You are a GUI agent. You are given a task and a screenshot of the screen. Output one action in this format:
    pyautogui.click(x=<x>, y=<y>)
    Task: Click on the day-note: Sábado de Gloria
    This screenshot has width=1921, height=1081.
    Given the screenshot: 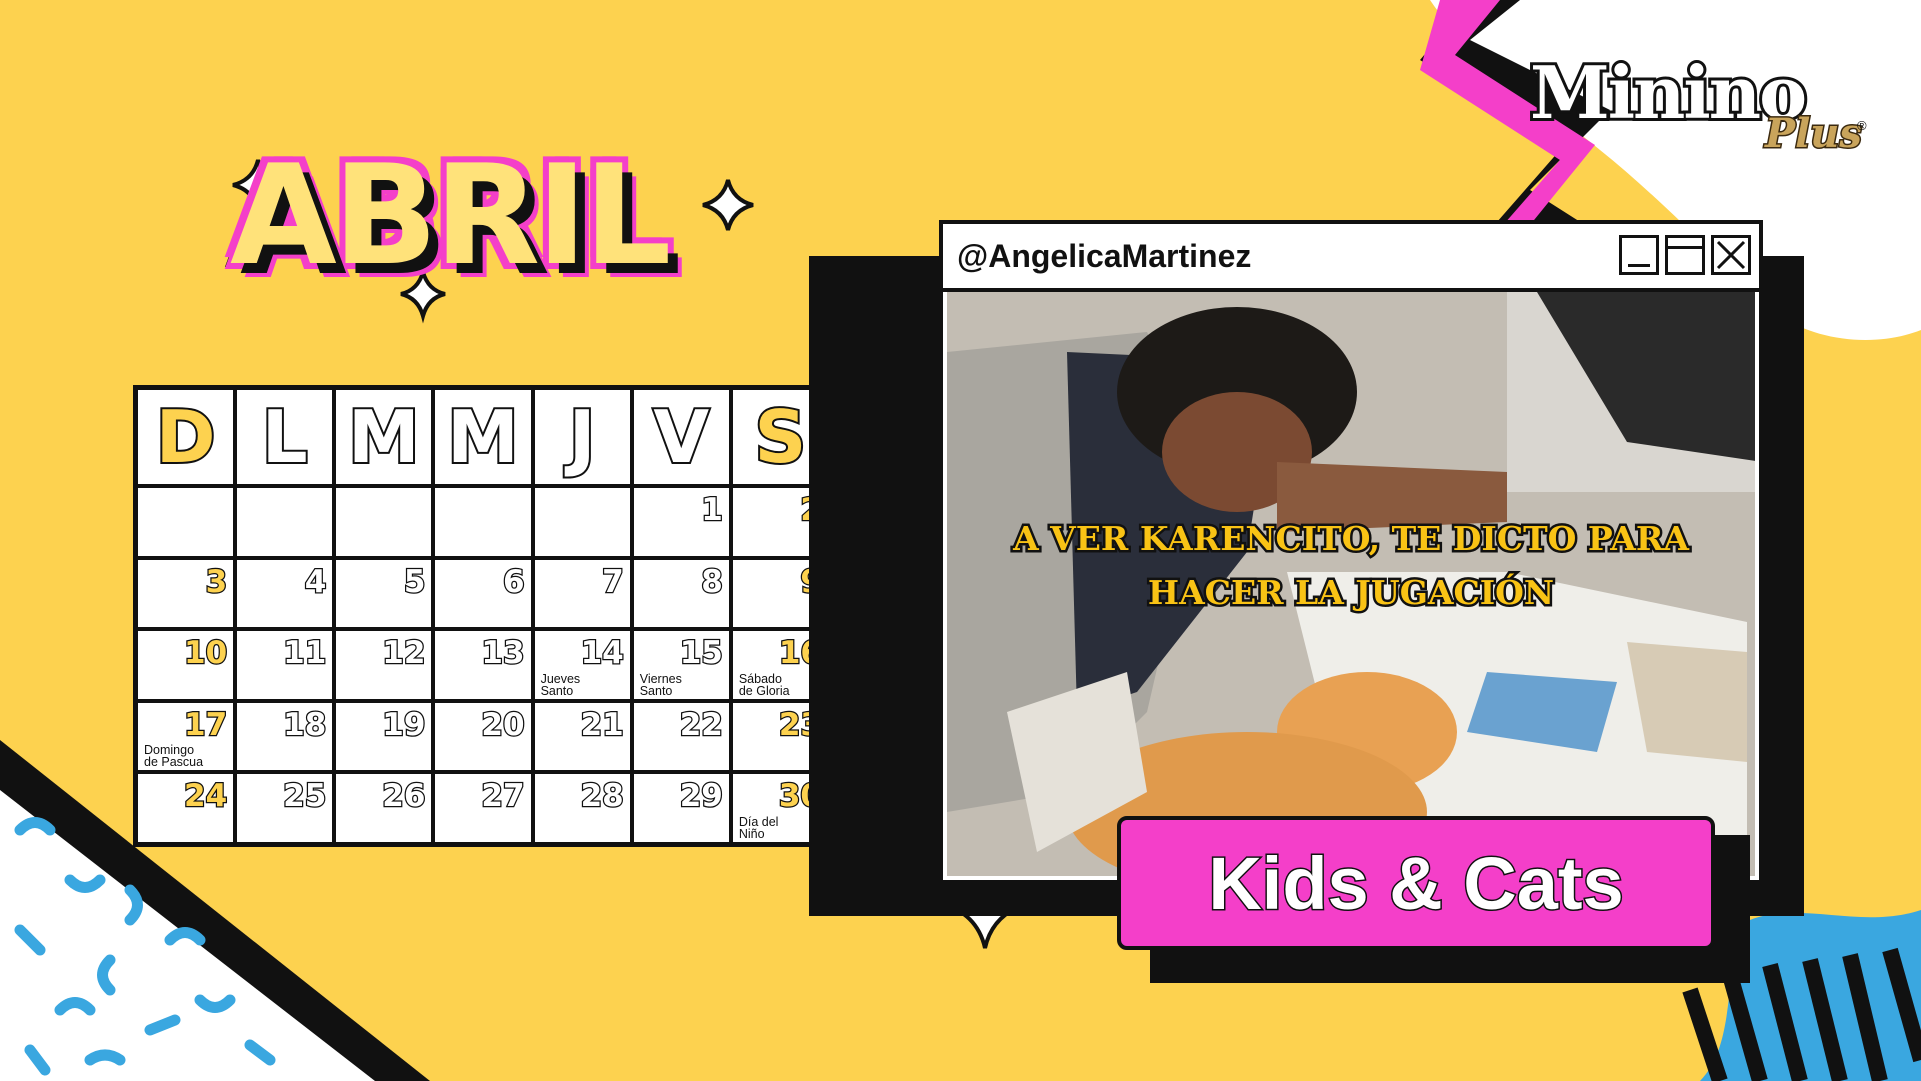 What is the action you would take?
    pyautogui.click(x=764, y=684)
    